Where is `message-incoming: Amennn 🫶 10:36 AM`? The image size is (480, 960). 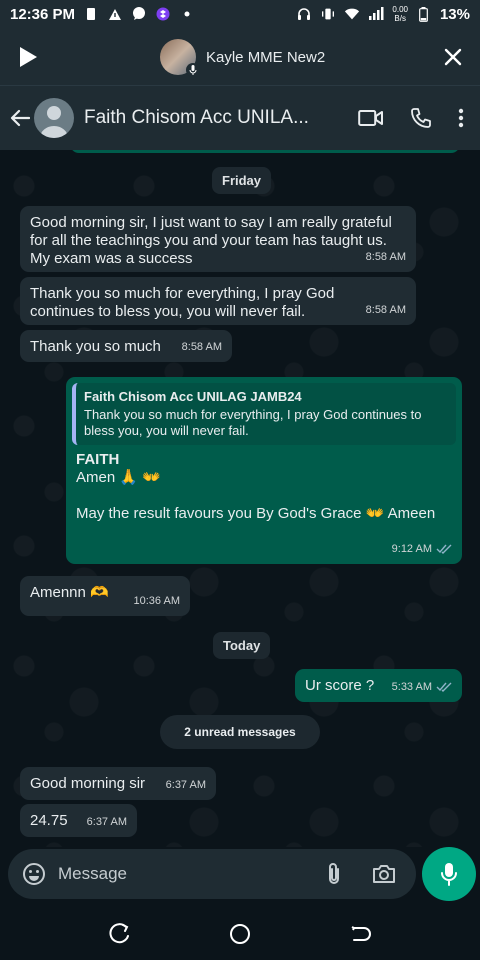
message-incoming: Amennn 🫶 10:36 AM is located at coordinates (105, 596).